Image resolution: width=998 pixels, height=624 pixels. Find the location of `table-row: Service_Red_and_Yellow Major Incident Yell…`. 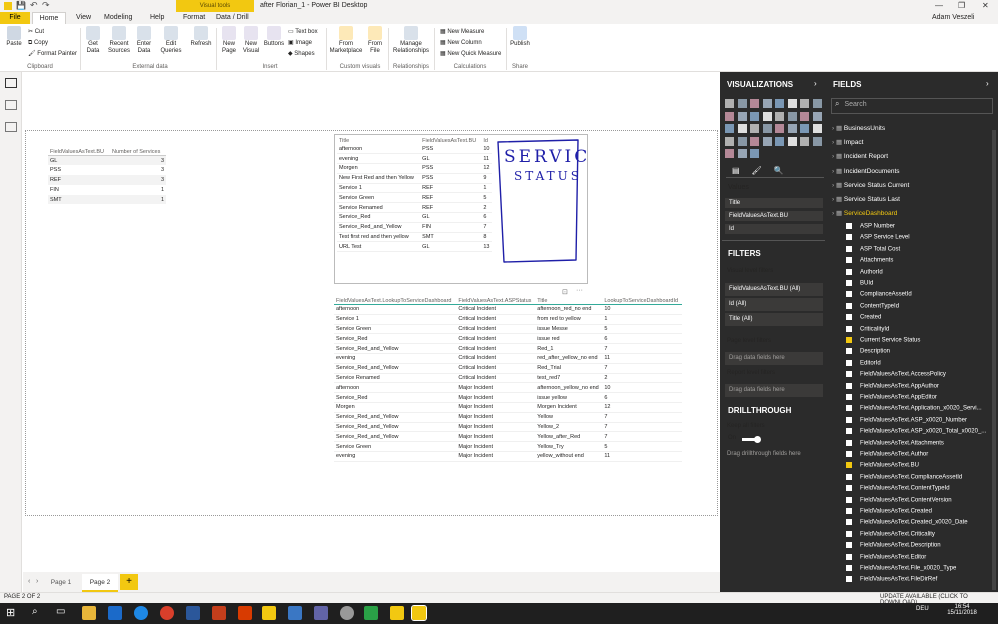

table-row: Service_Red_and_Yellow Major Incident Yell… is located at coordinates (508, 417).